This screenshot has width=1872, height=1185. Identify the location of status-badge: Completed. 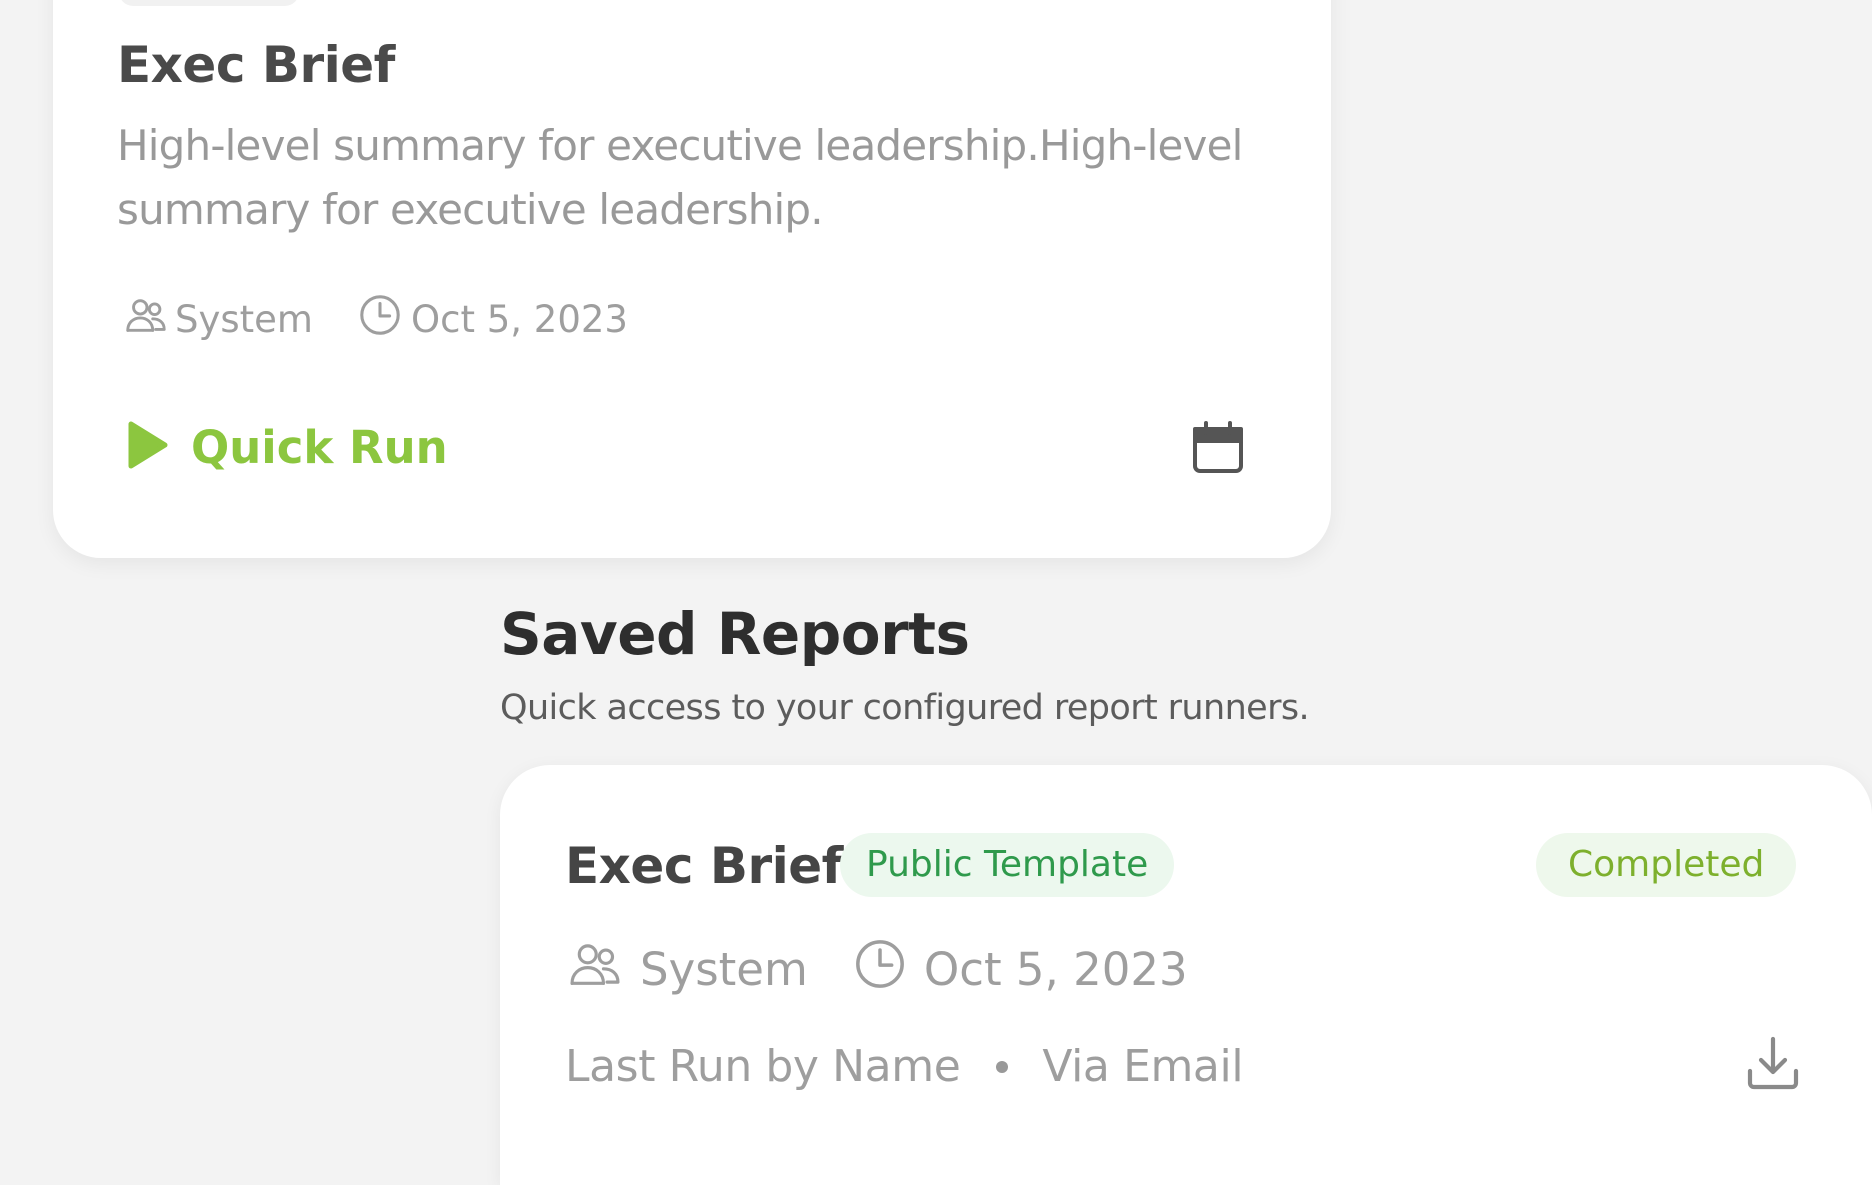
(1666, 865).